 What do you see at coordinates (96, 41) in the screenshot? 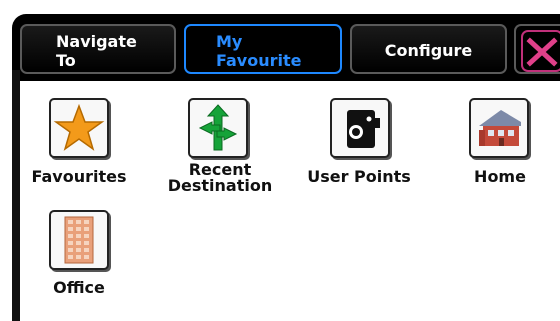
I see `tab-navigate-label-line1: Navigate` at bounding box center [96, 41].